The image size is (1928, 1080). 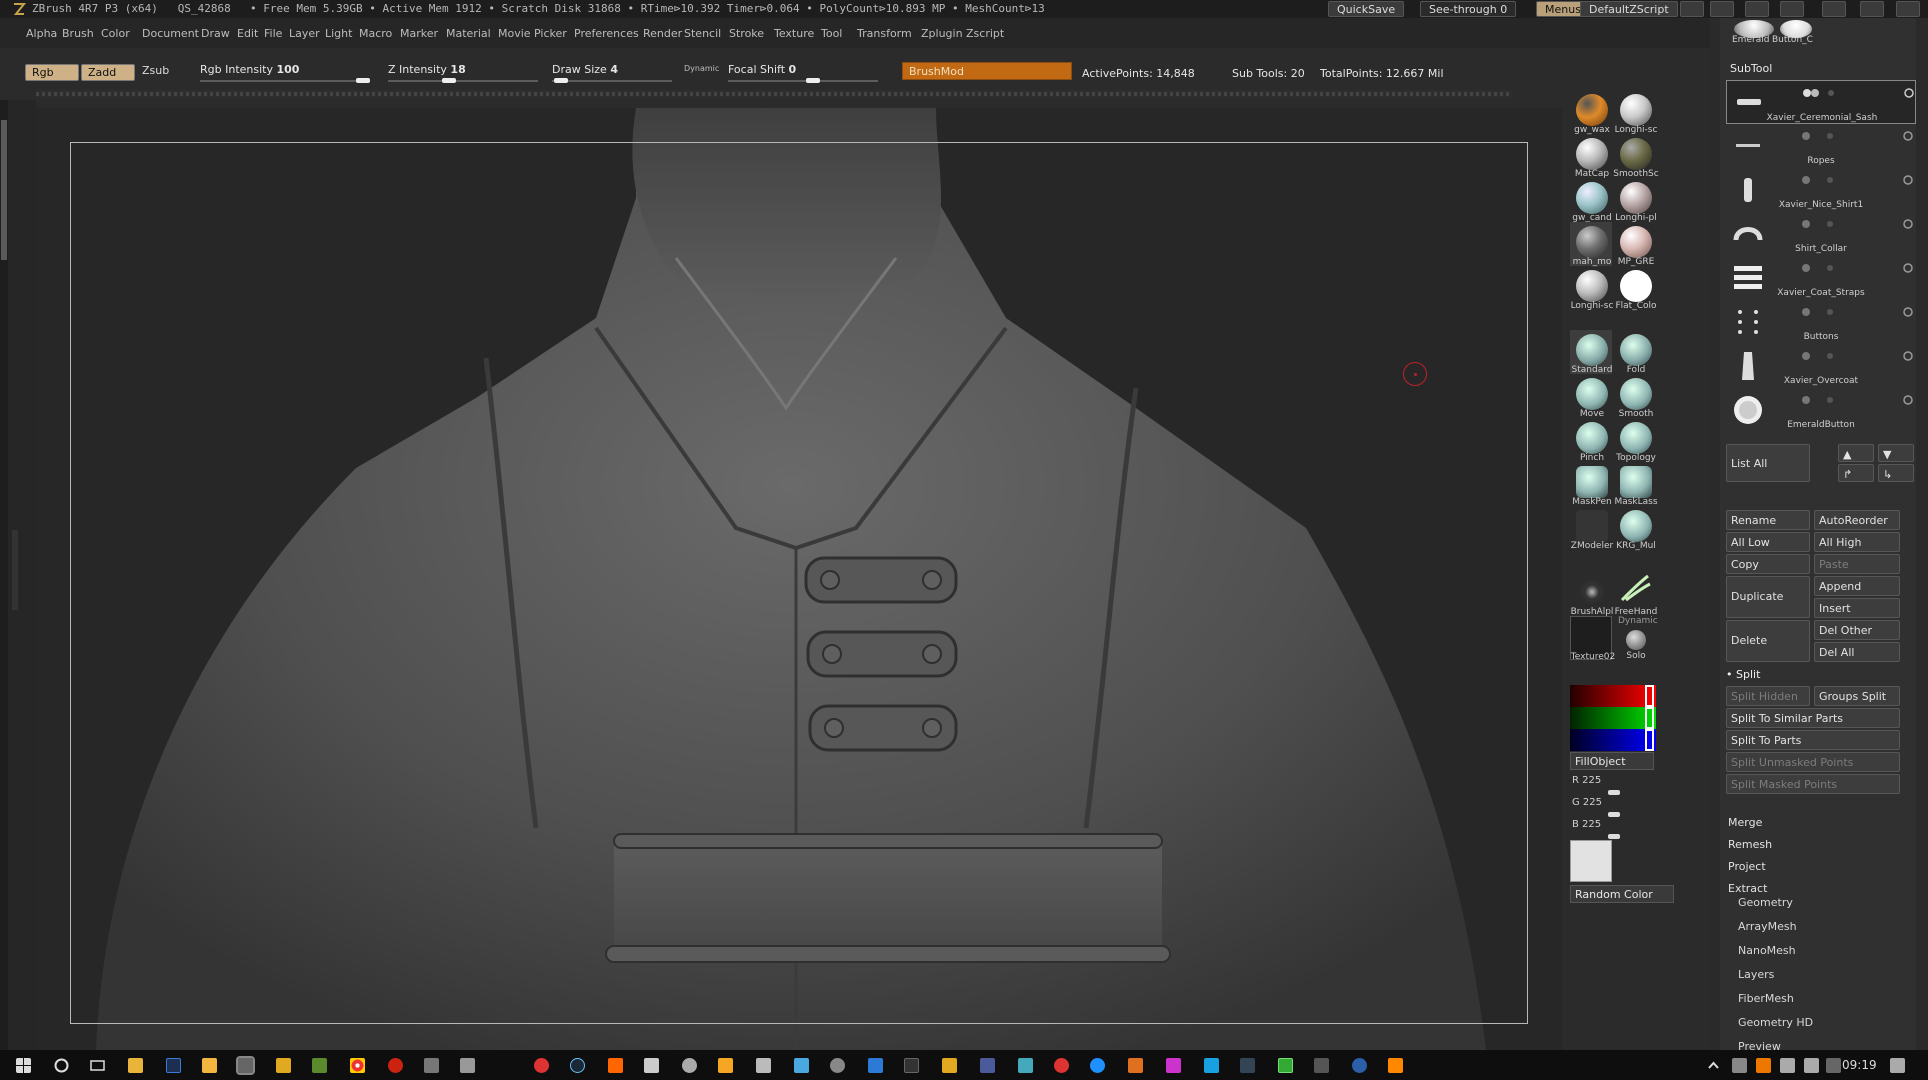 What do you see at coordinates (273, 33) in the screenshot?
I see `menu-file: File` at bounding box center [273, 33].